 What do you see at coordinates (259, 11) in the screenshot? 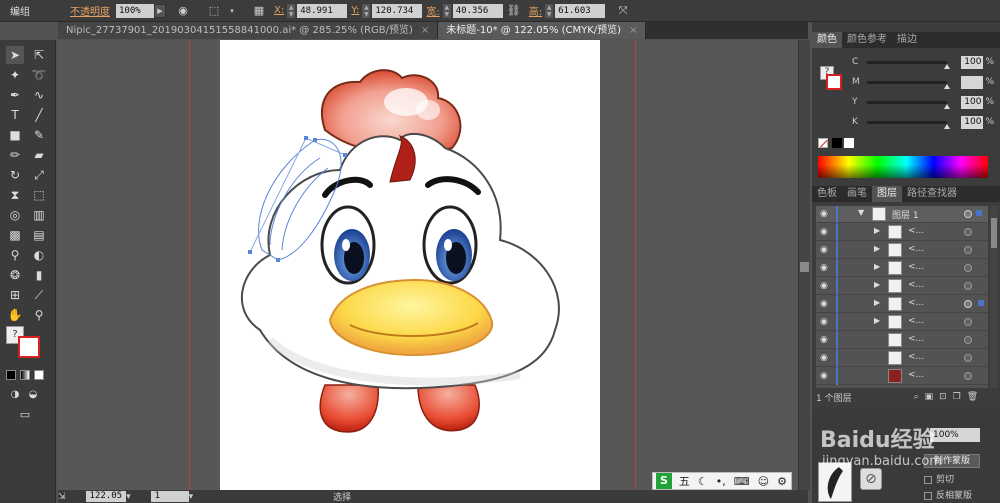
I see `reference-point-icon: ▦` at bounding box center [259, 11].